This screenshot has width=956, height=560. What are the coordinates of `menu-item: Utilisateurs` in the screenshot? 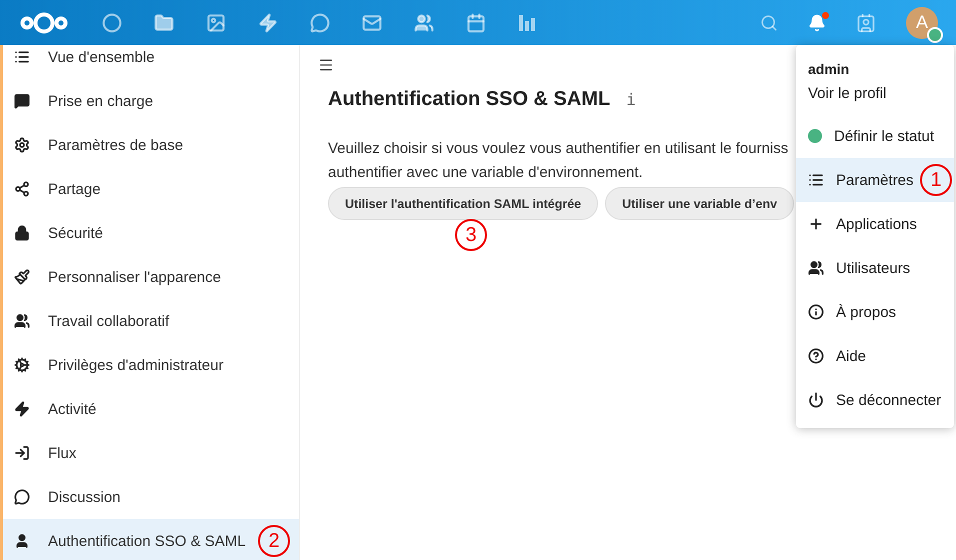 It's located at (875, 268).